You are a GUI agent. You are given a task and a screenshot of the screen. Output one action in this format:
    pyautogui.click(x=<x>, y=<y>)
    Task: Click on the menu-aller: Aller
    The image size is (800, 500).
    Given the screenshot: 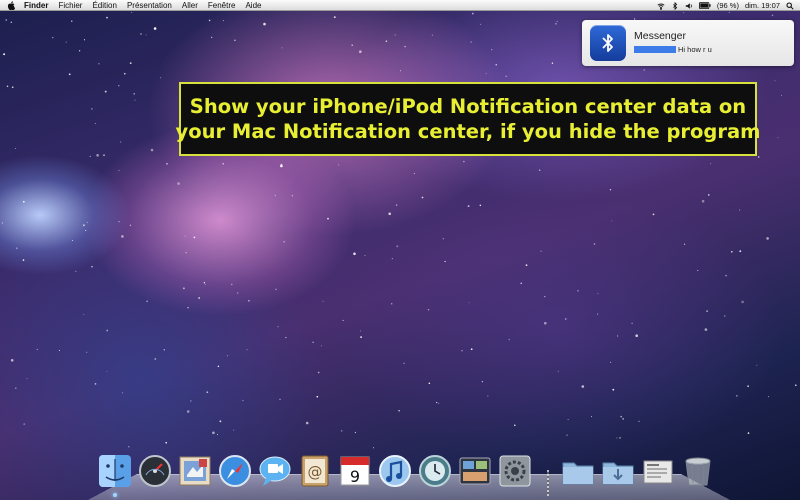 What is the action you would take?
    pyautogui.click(x=190, y=5)
    